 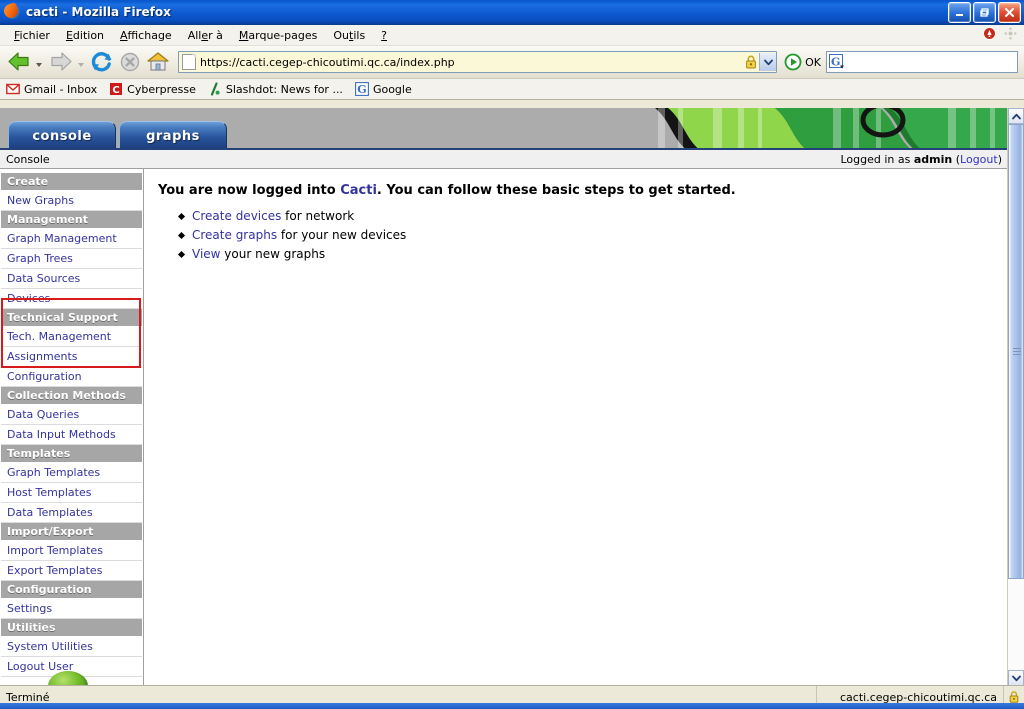 I want to click on tab-console: console, so click(x=62, y=135).